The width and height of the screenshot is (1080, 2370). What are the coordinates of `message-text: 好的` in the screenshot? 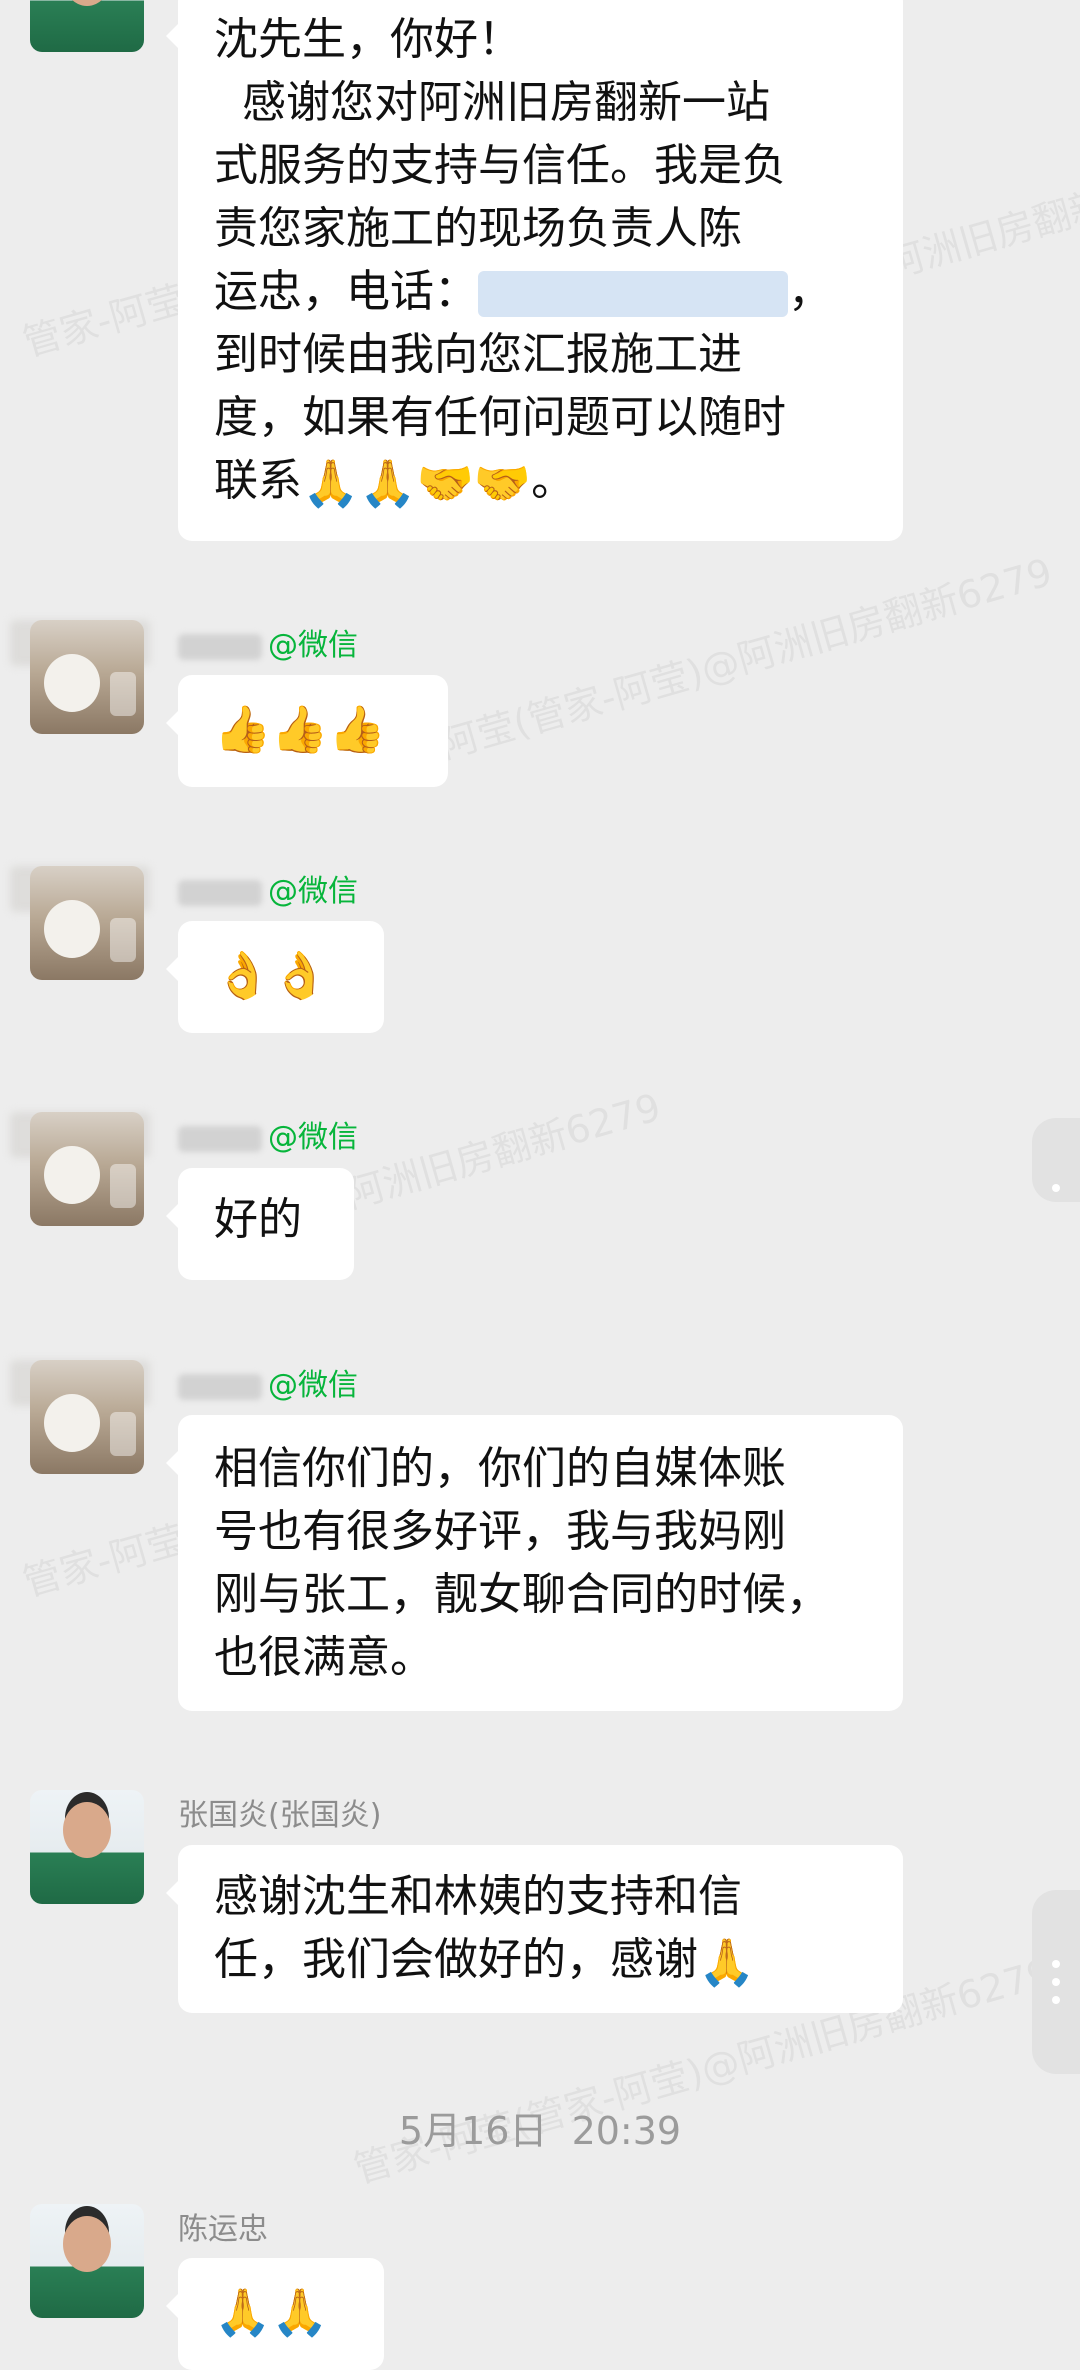 It's located at (258, 1219).